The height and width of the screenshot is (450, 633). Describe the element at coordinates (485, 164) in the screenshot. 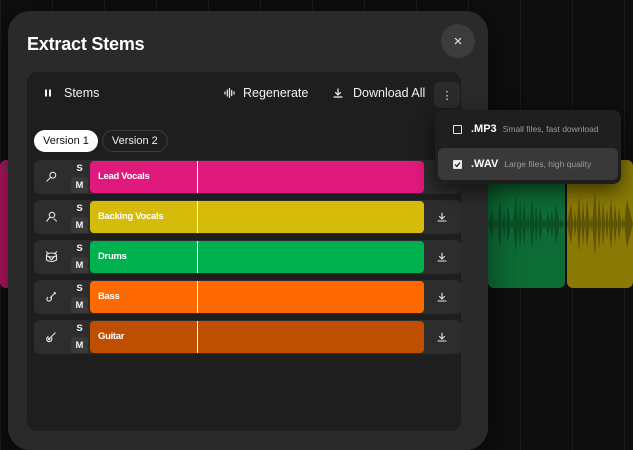

I see `format-name: .WAV` at that location.